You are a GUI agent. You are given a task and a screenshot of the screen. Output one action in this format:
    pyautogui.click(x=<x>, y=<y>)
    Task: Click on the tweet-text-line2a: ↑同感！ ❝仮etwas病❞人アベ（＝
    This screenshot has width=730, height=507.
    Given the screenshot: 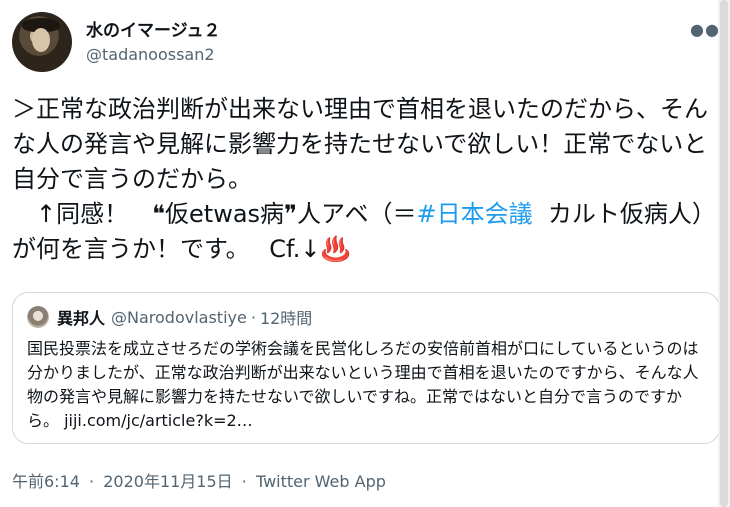 What is the action you would take?
    pyautogui.click(x=214, y=214)
    